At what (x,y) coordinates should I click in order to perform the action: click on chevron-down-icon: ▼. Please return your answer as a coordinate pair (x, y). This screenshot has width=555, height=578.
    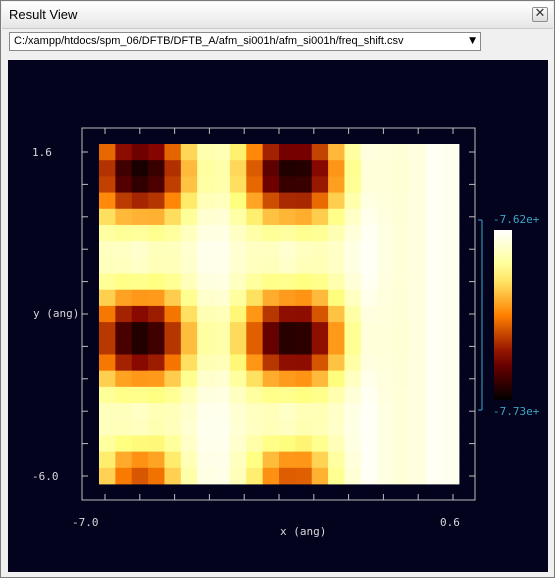
    Looking at the image, I should click on (472, 41).